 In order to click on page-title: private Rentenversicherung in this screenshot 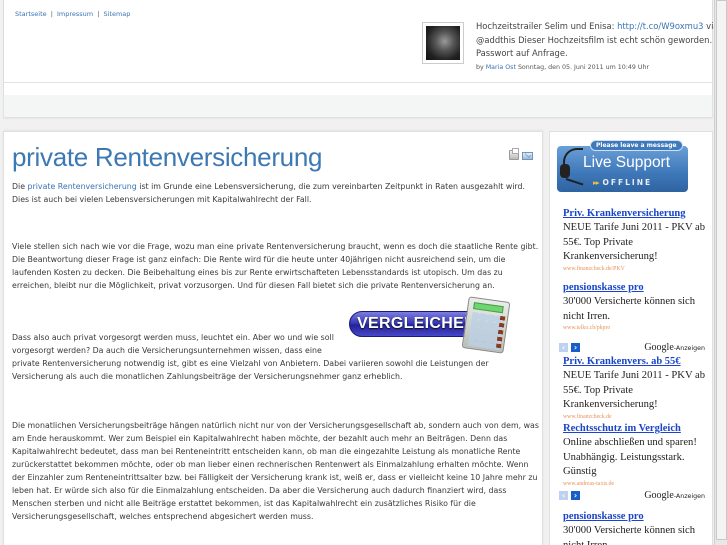, I will do `click(167, 157)`.